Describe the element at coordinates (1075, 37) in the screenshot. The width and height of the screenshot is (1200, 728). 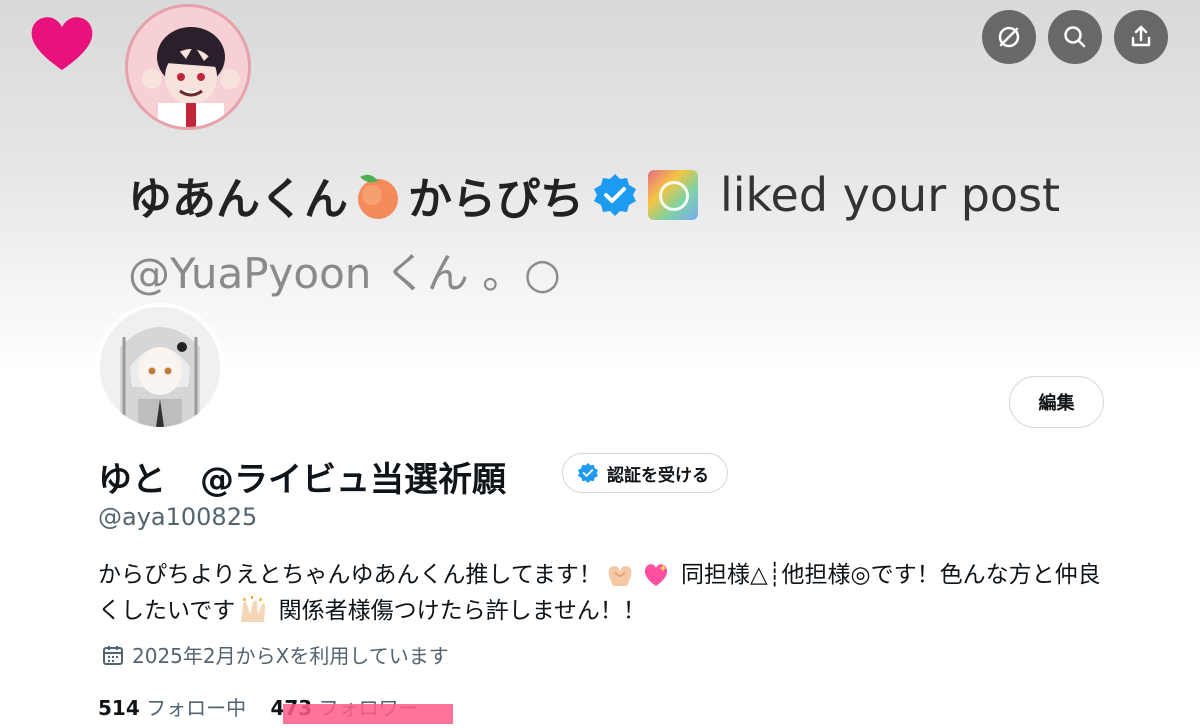
I see `search-icon` at that location.